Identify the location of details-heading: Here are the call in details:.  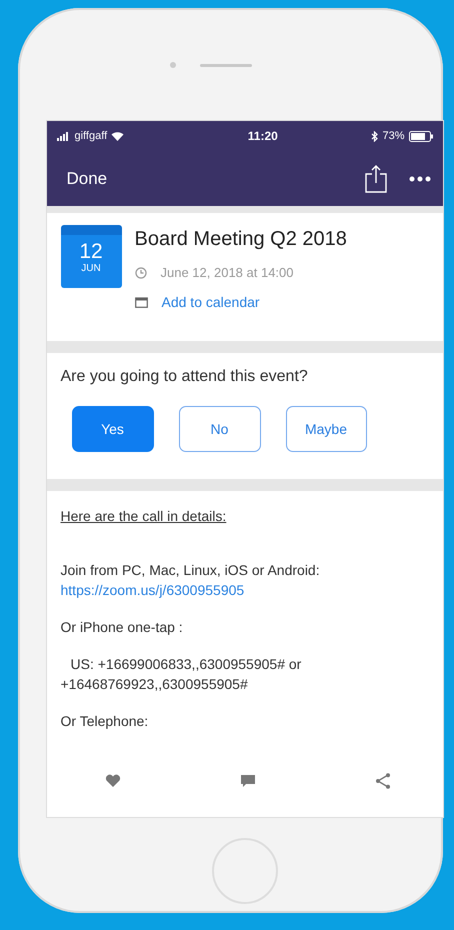
(144, 516).